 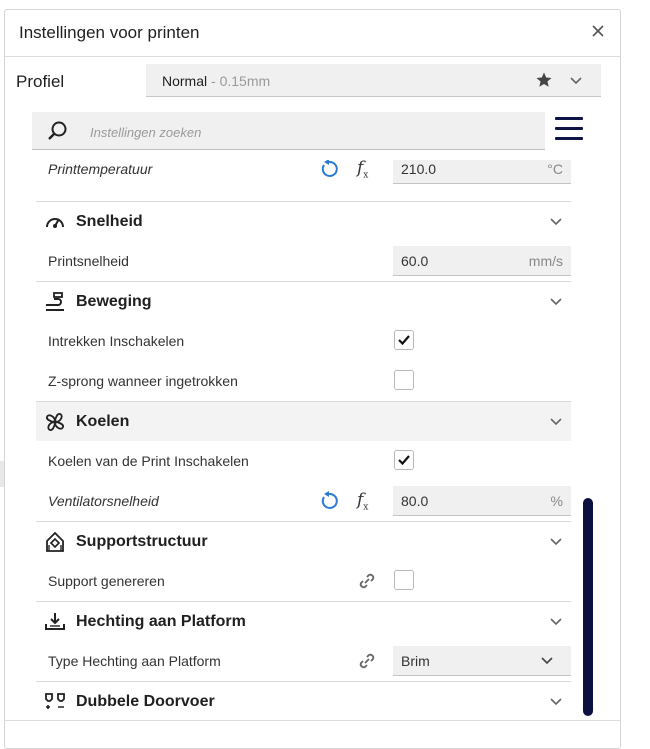 What do you see at coordinates (303, 621) in the screenshot?
I see `category-adhesion: Hechting aan Platform` at bounding box center [303, 621].